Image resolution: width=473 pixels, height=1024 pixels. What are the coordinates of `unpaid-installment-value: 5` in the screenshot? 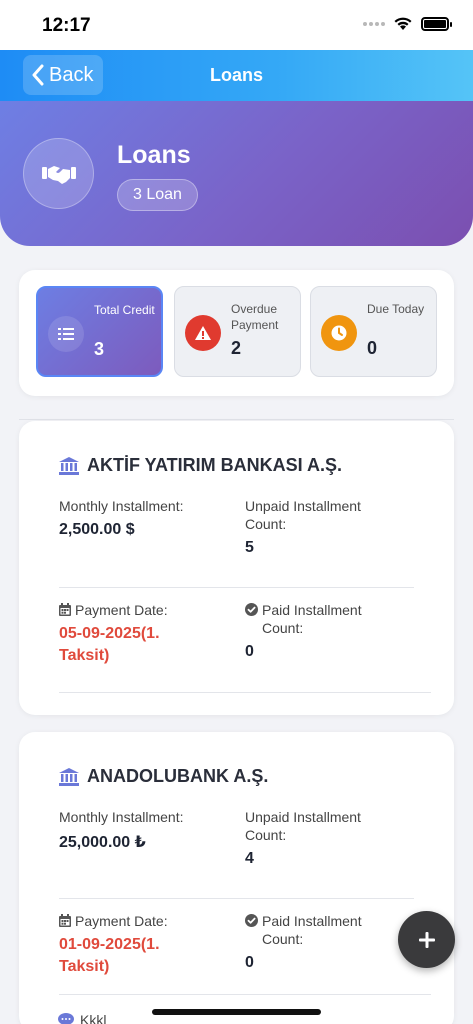 It's located at (249, 547).